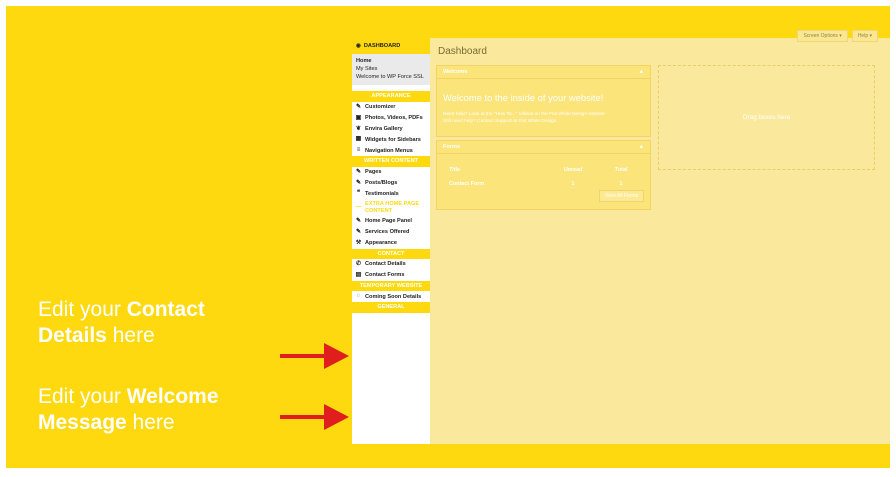 This screenshot has width=896, height=477. What do you see at coordinates (621, 184) in the screenshot?
I see `form-total-count: 1` at bounding box center [621, 184].